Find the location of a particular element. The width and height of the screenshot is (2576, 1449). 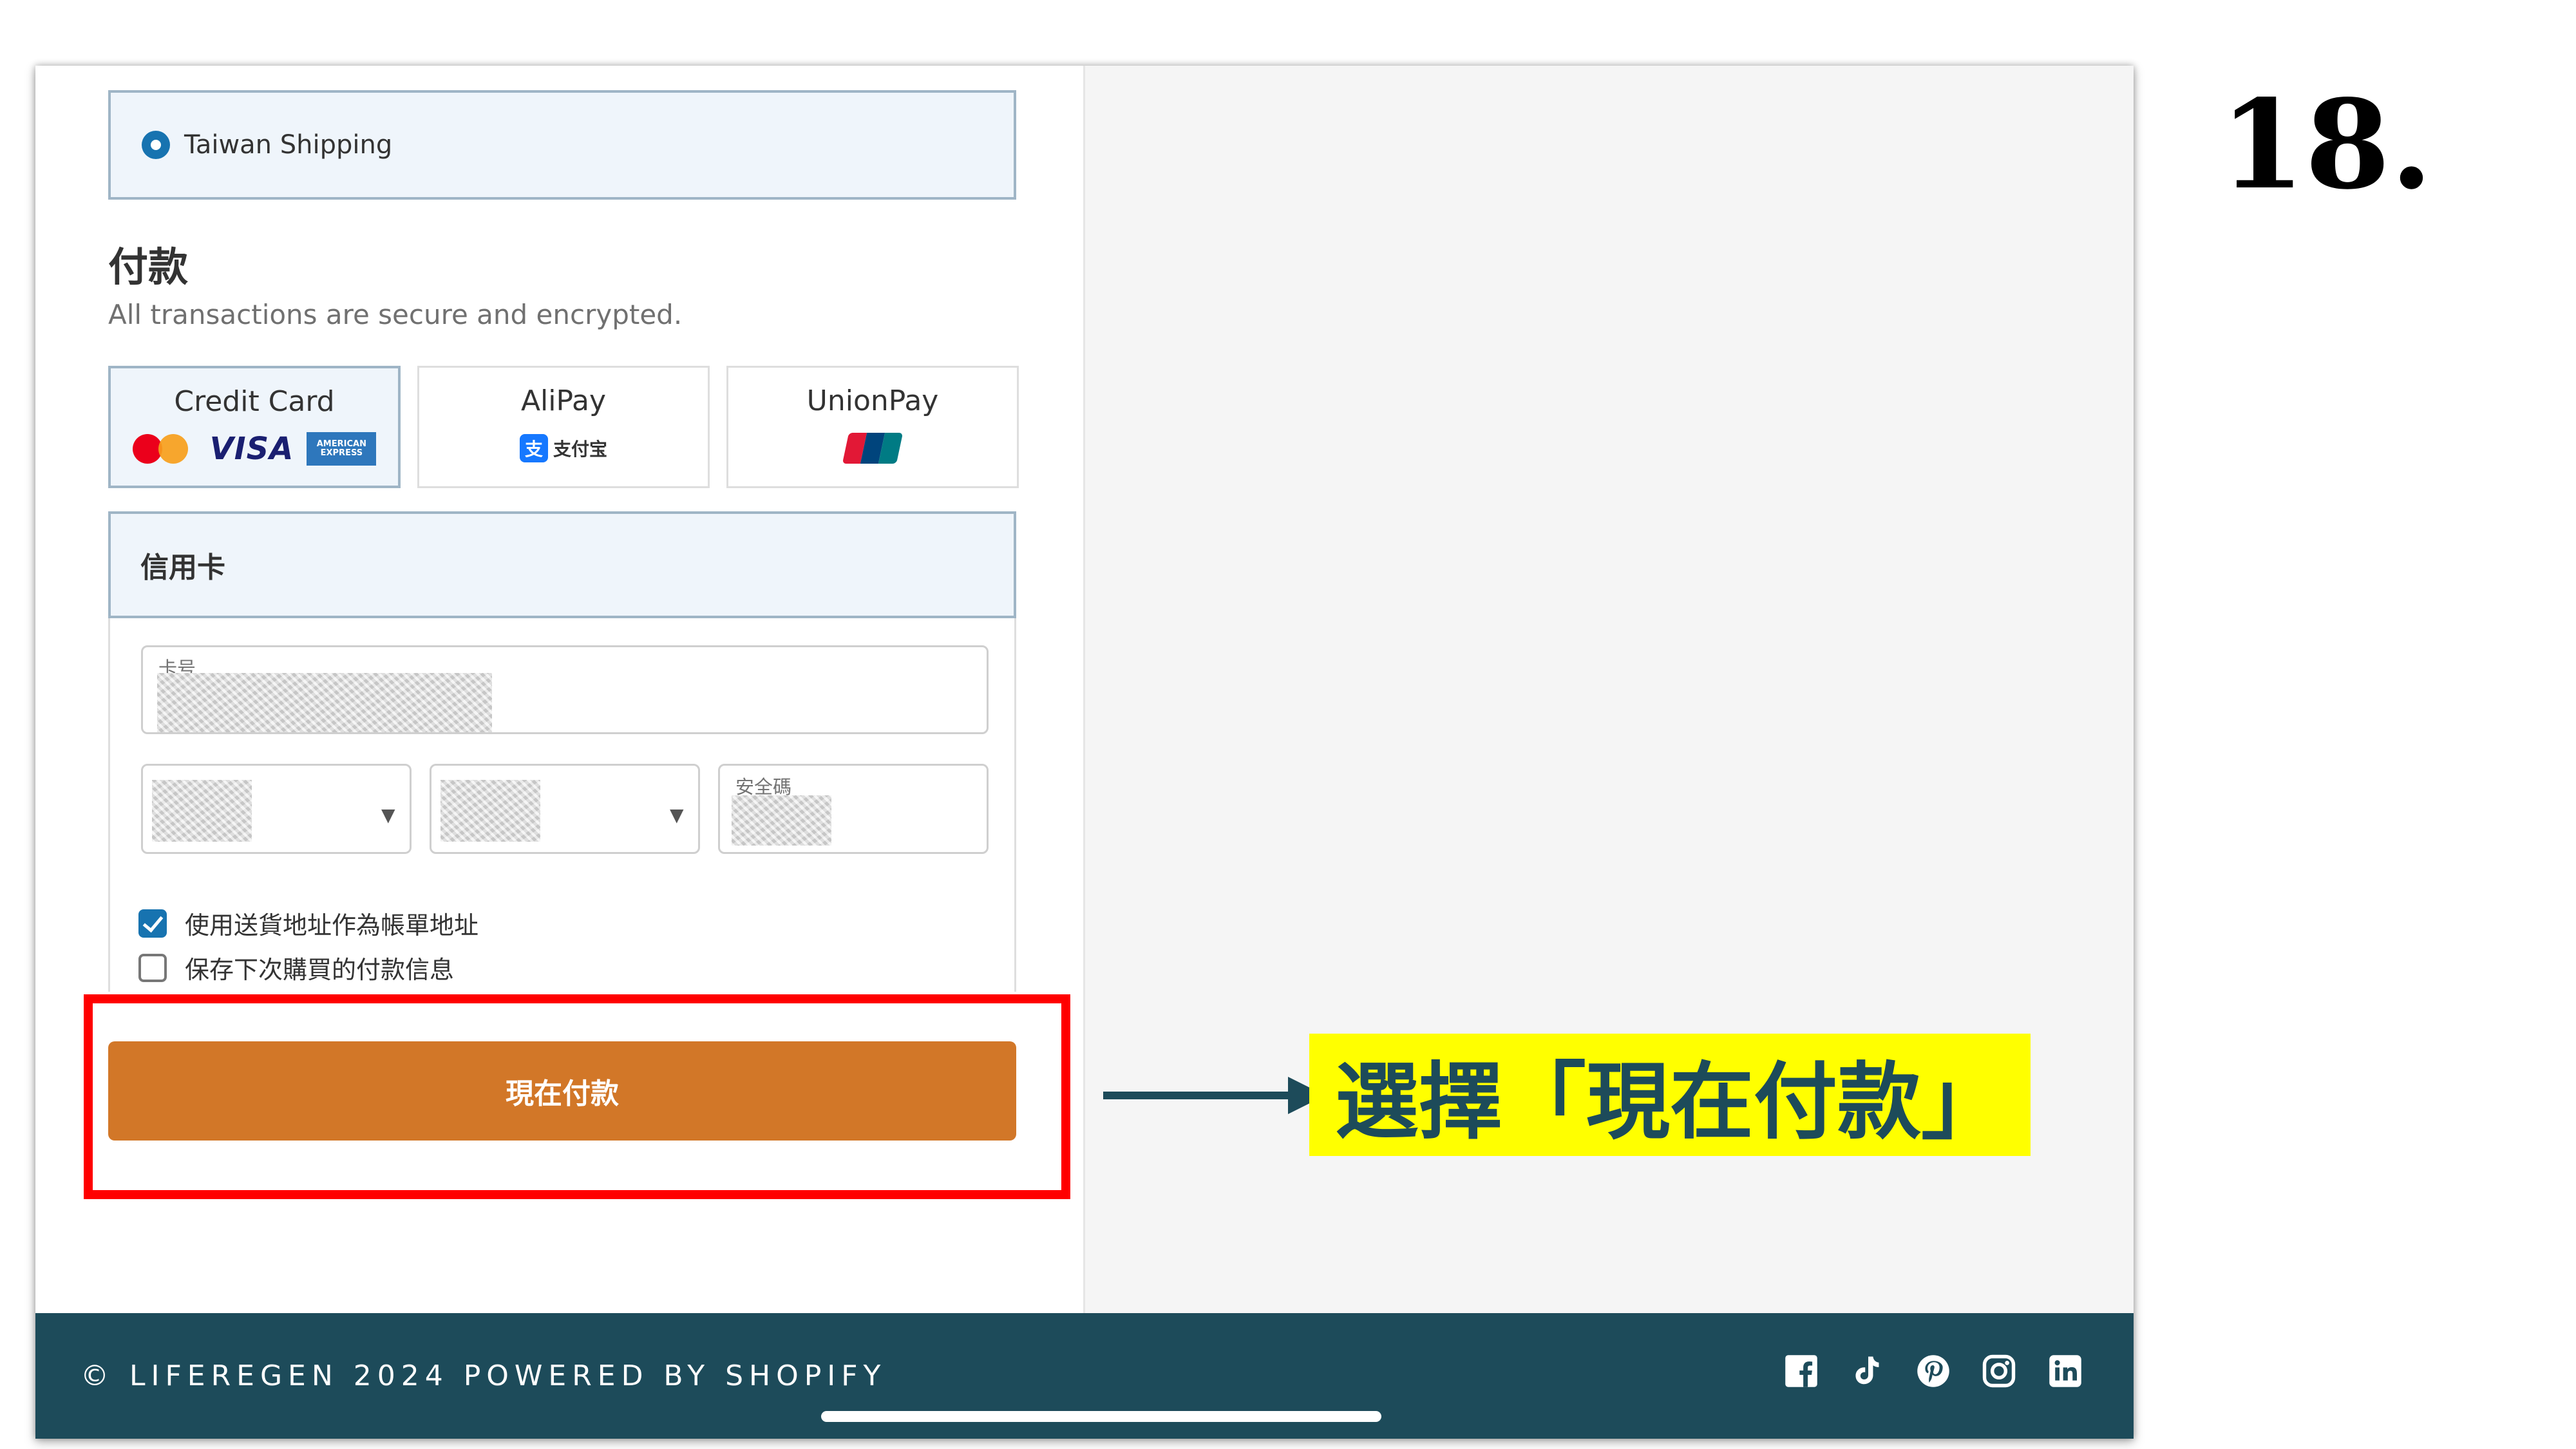

shipping-radio-selected is located at coordinates (156, 145).